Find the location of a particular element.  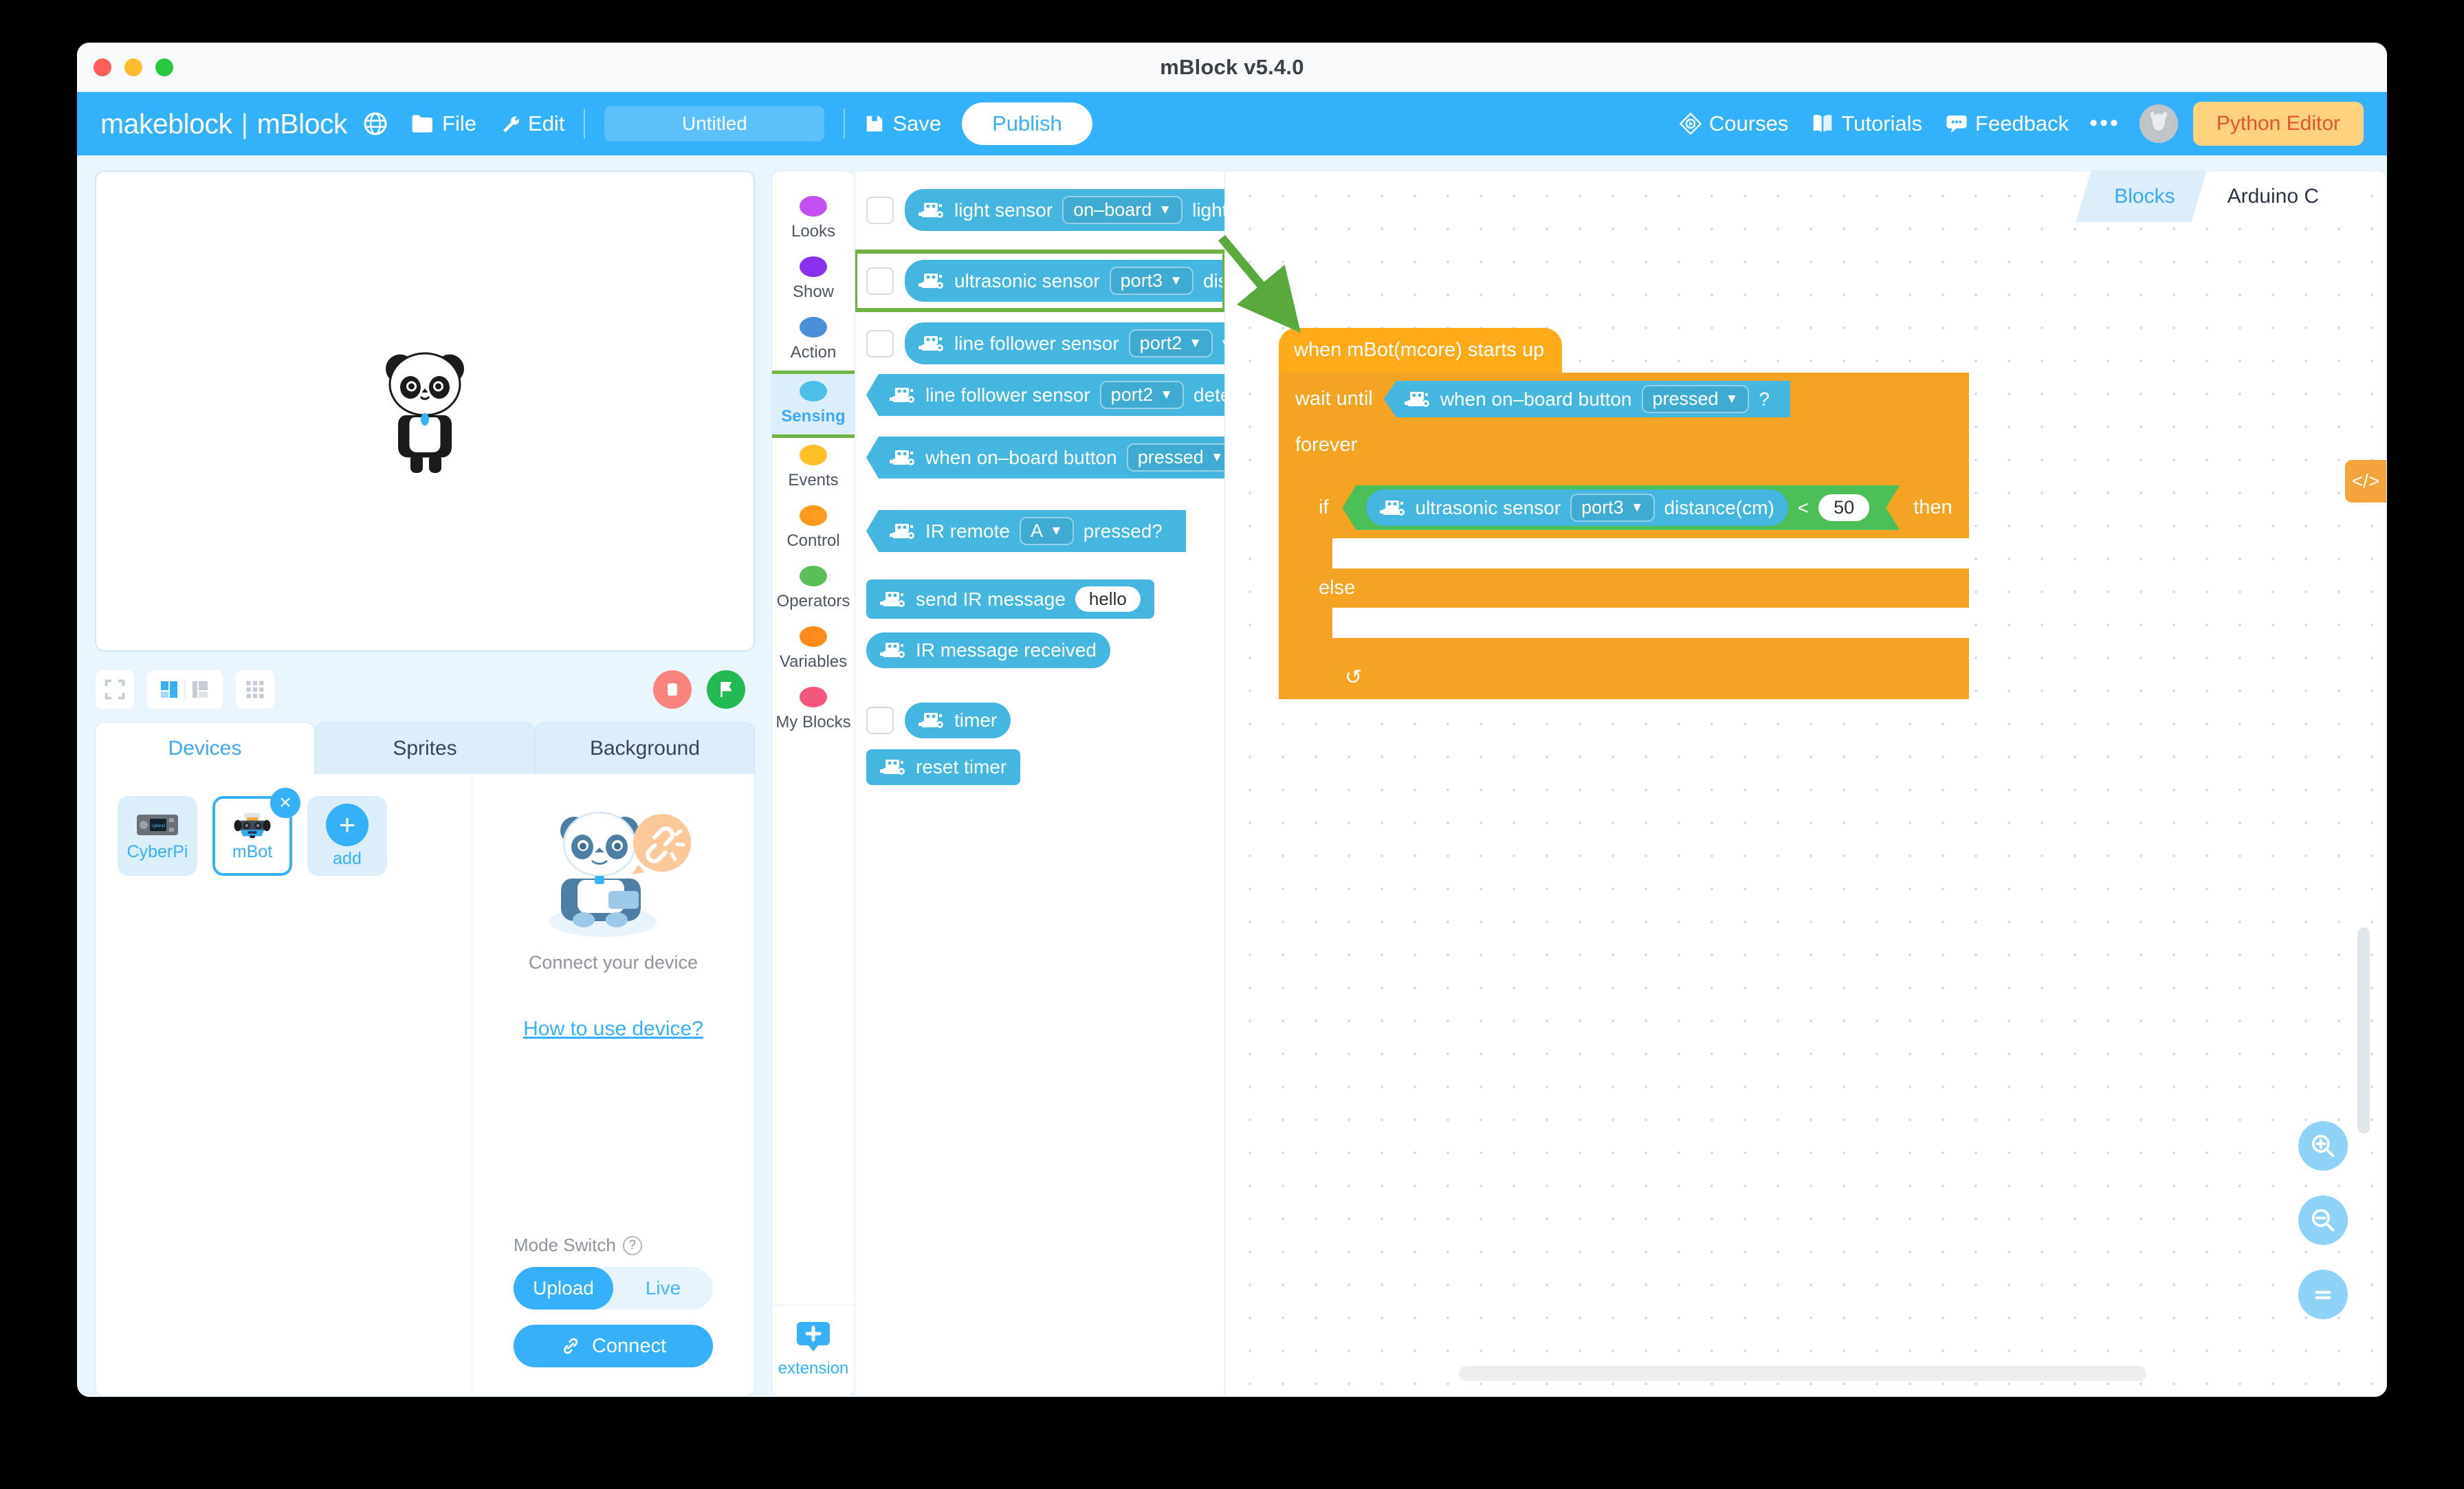

canvas-horizontal-scrollbar is located at coordinates (1802, 1373).